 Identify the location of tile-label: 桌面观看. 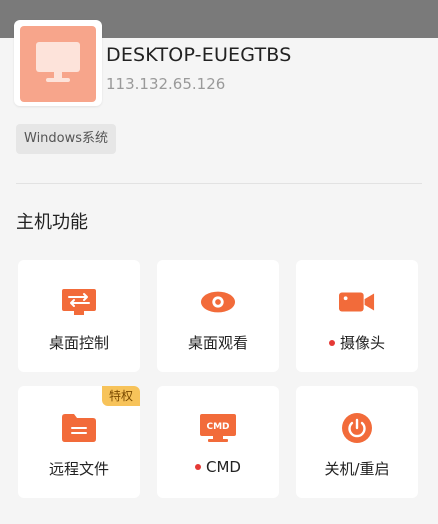
(217, 343).